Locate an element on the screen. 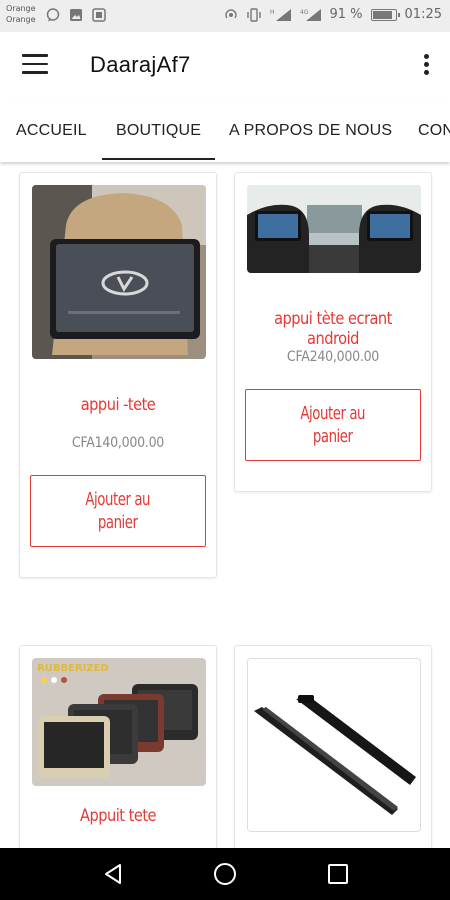 This screenshot has height=900, width=450. app-bar: DaarajAf7 is located at coordinates (225, 66).